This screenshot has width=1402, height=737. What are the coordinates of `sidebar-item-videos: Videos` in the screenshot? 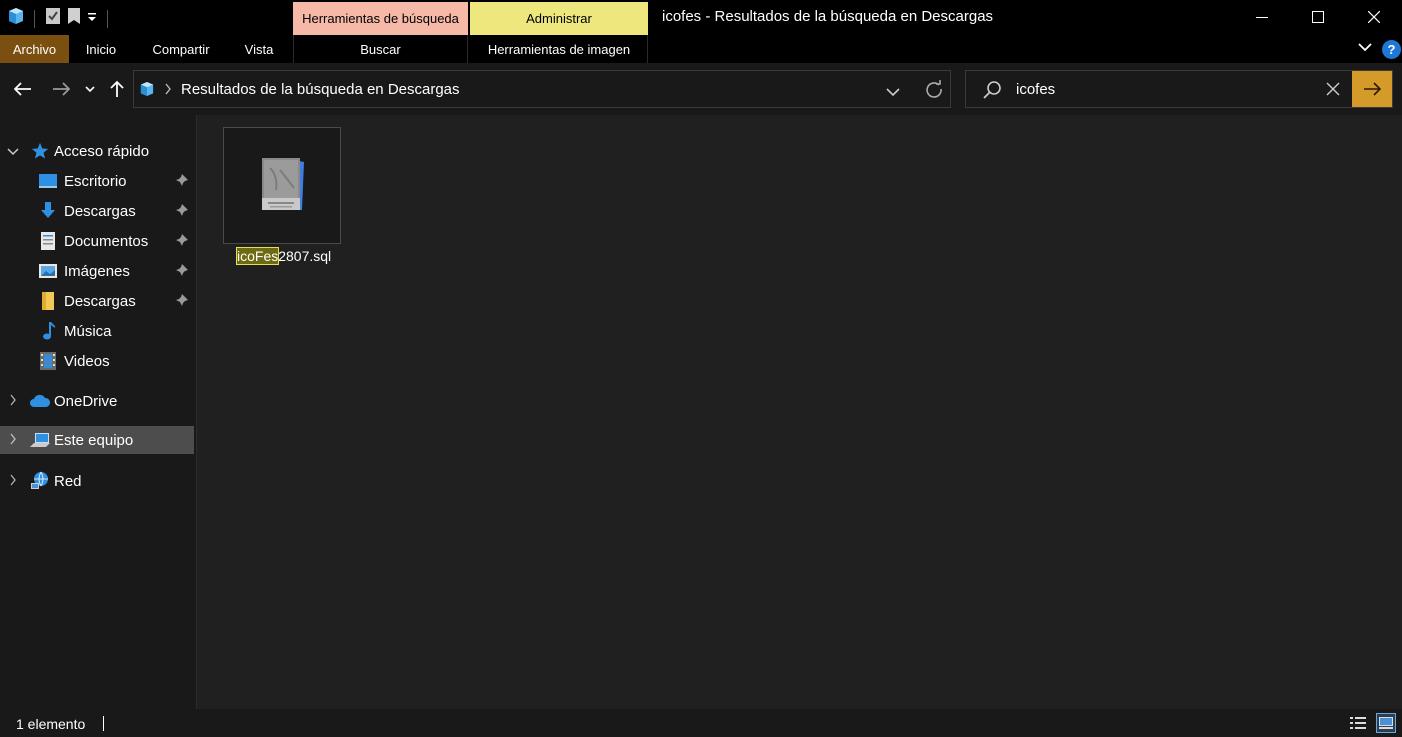 It's located at (97, 361).